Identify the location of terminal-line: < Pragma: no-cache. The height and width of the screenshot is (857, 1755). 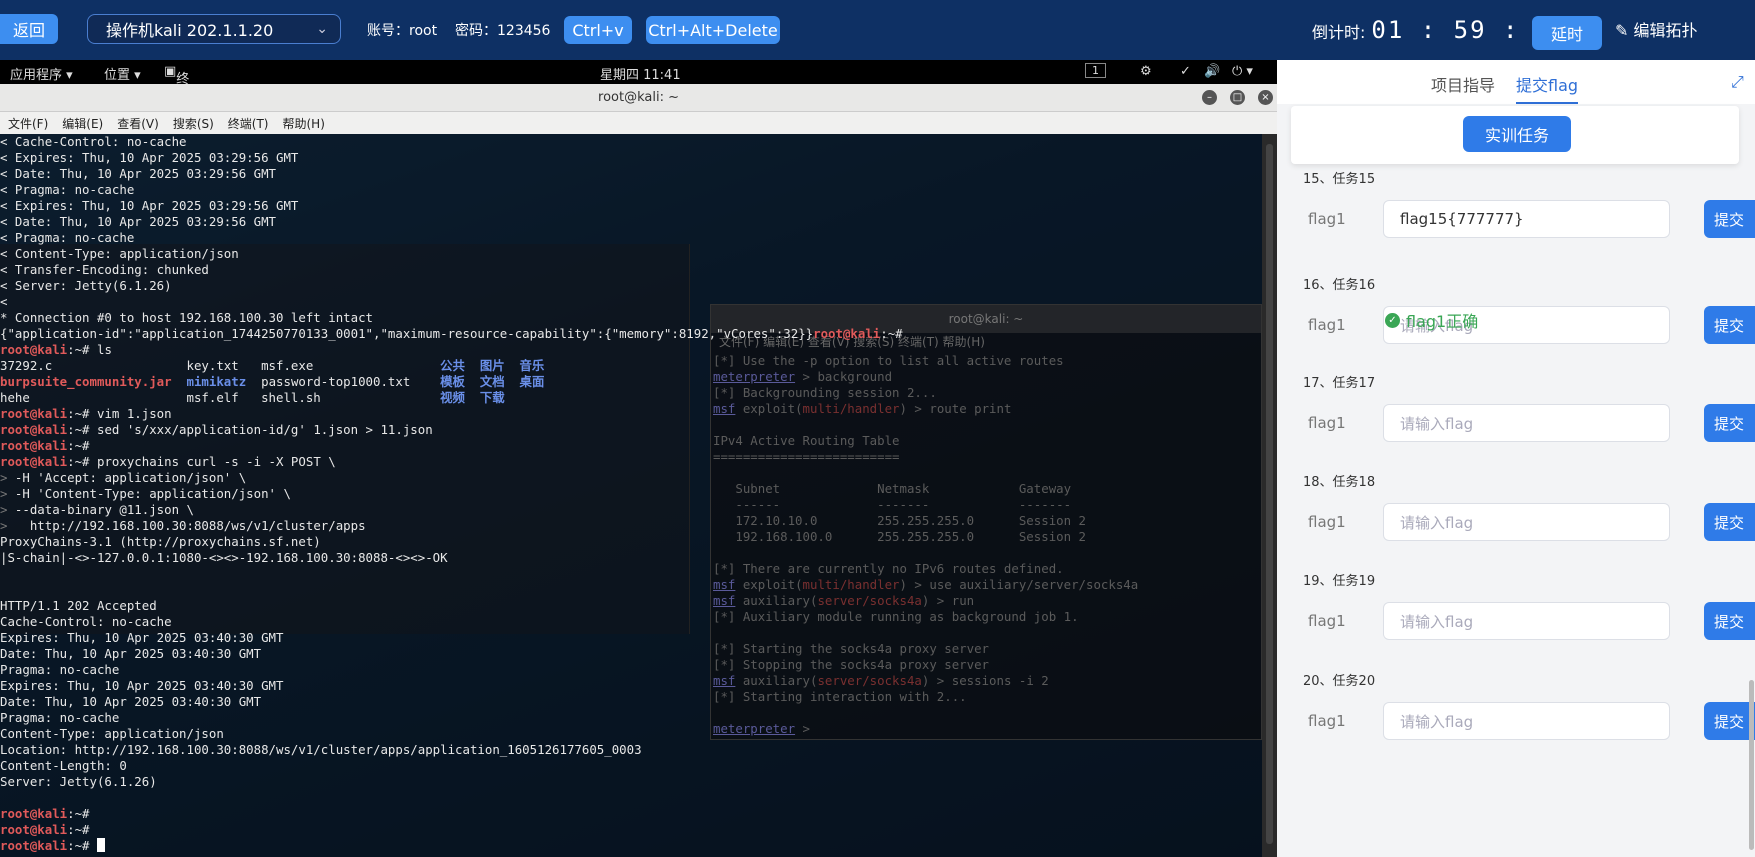
(67, 189).